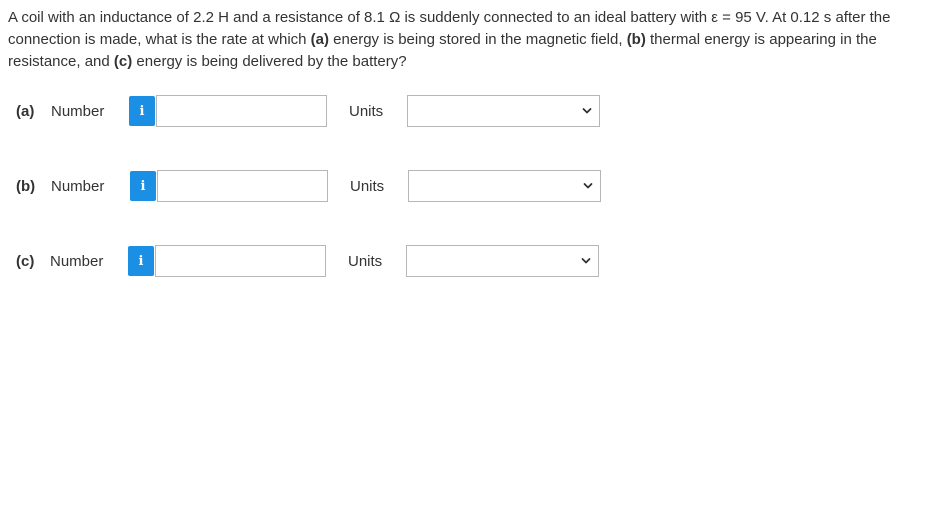 Image resolution: width=940 pixels, height=526 pixels. What do you see at coordinates (502, 261) in the screenshot?
I see `units-select-c` at bounding box center [502, 261].